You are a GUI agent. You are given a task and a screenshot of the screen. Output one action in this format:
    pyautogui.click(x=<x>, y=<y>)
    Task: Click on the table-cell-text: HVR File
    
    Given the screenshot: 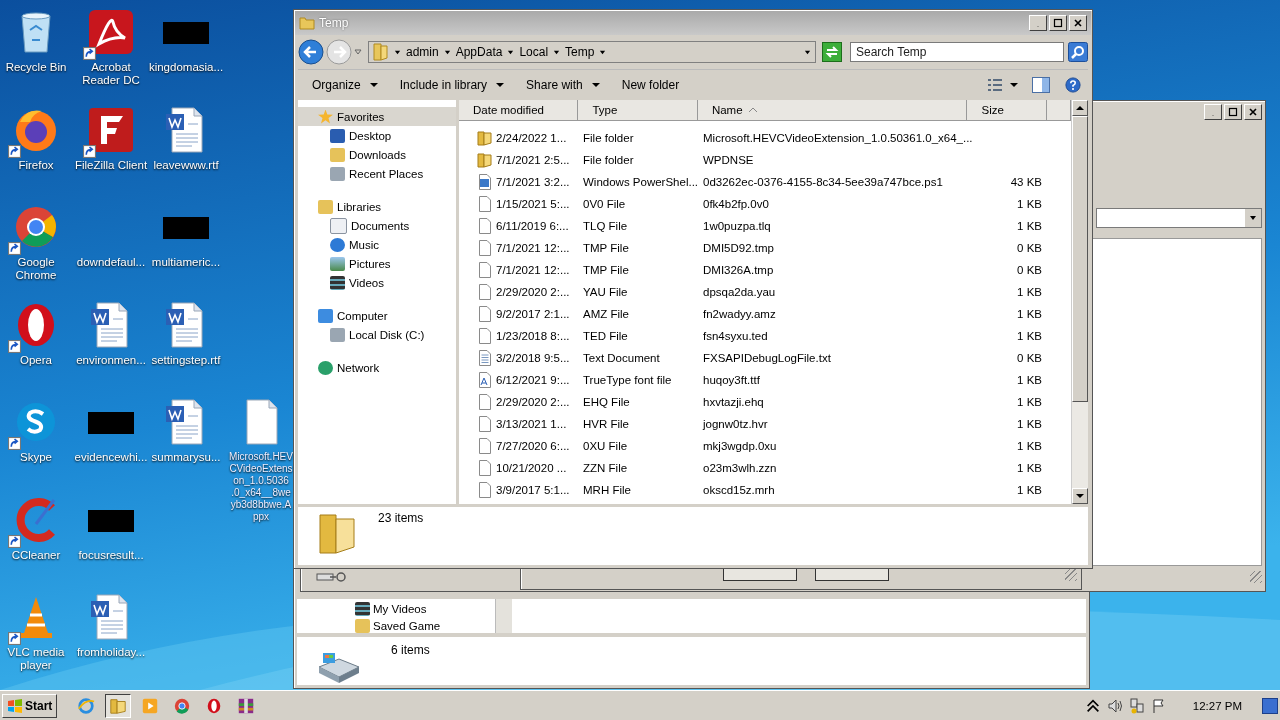 What is the action you would take?
    pyautogui.click(x=606, y=424)
    